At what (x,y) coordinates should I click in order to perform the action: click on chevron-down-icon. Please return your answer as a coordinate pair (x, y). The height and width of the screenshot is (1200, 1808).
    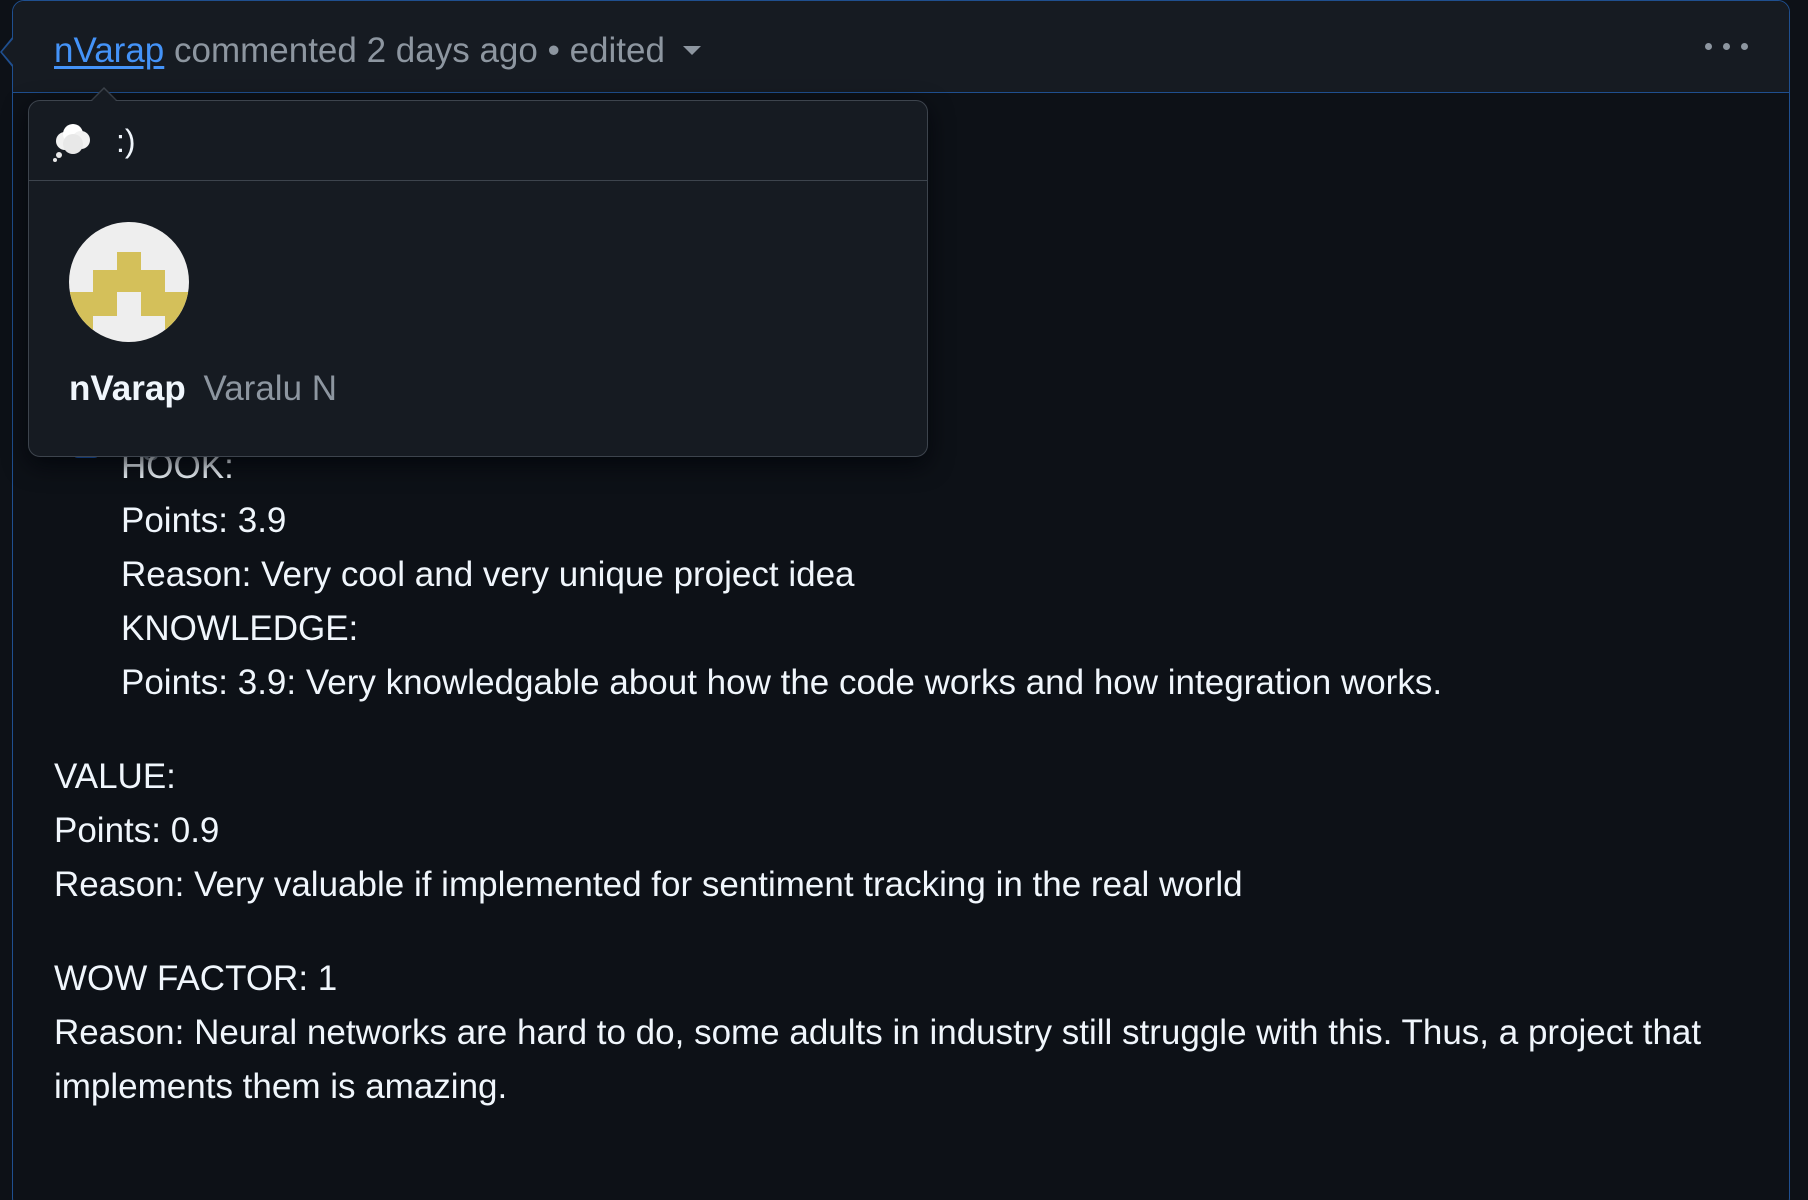
    Looking at the image, I should click on (691, 51).